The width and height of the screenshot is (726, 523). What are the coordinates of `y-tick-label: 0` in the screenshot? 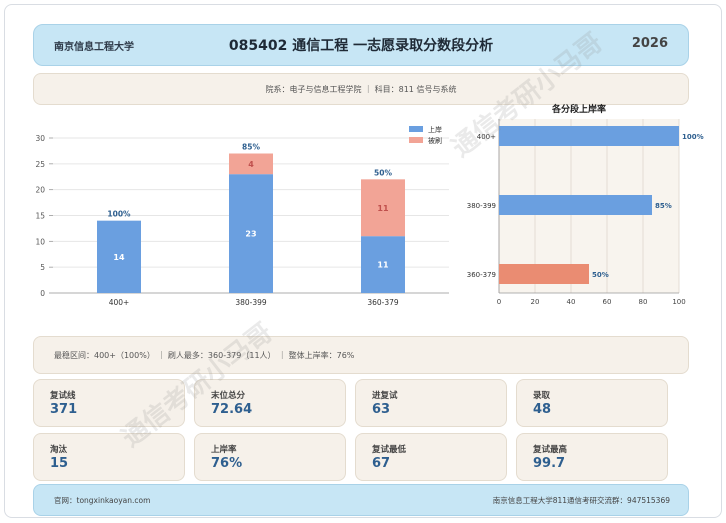 It's located at (42, 293).